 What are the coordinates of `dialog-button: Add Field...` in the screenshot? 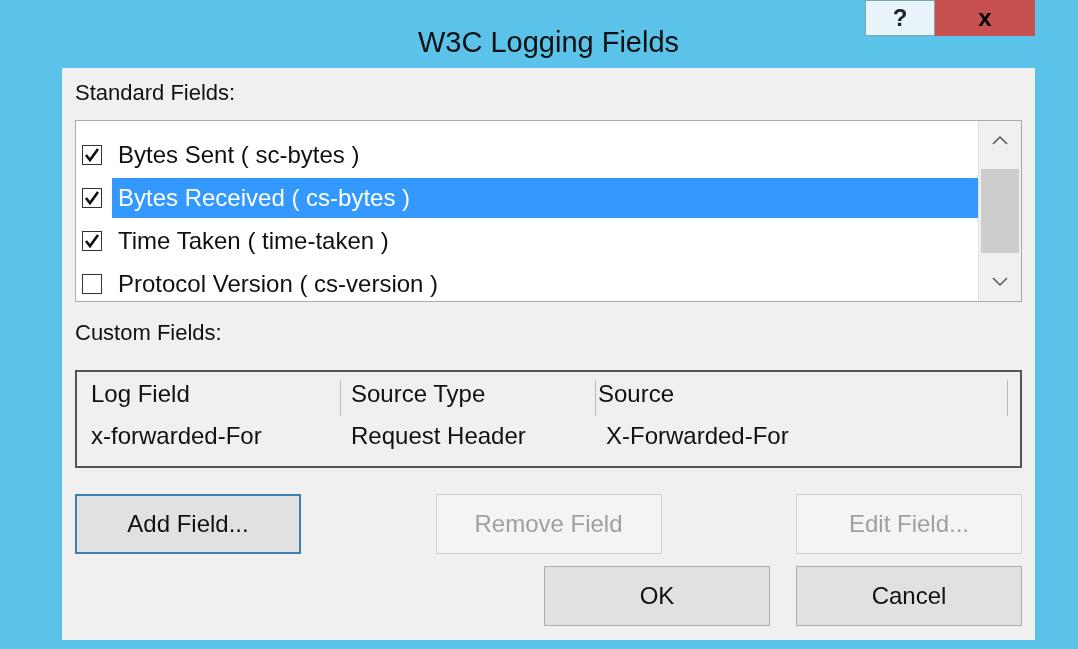 It's located at (188, 524).